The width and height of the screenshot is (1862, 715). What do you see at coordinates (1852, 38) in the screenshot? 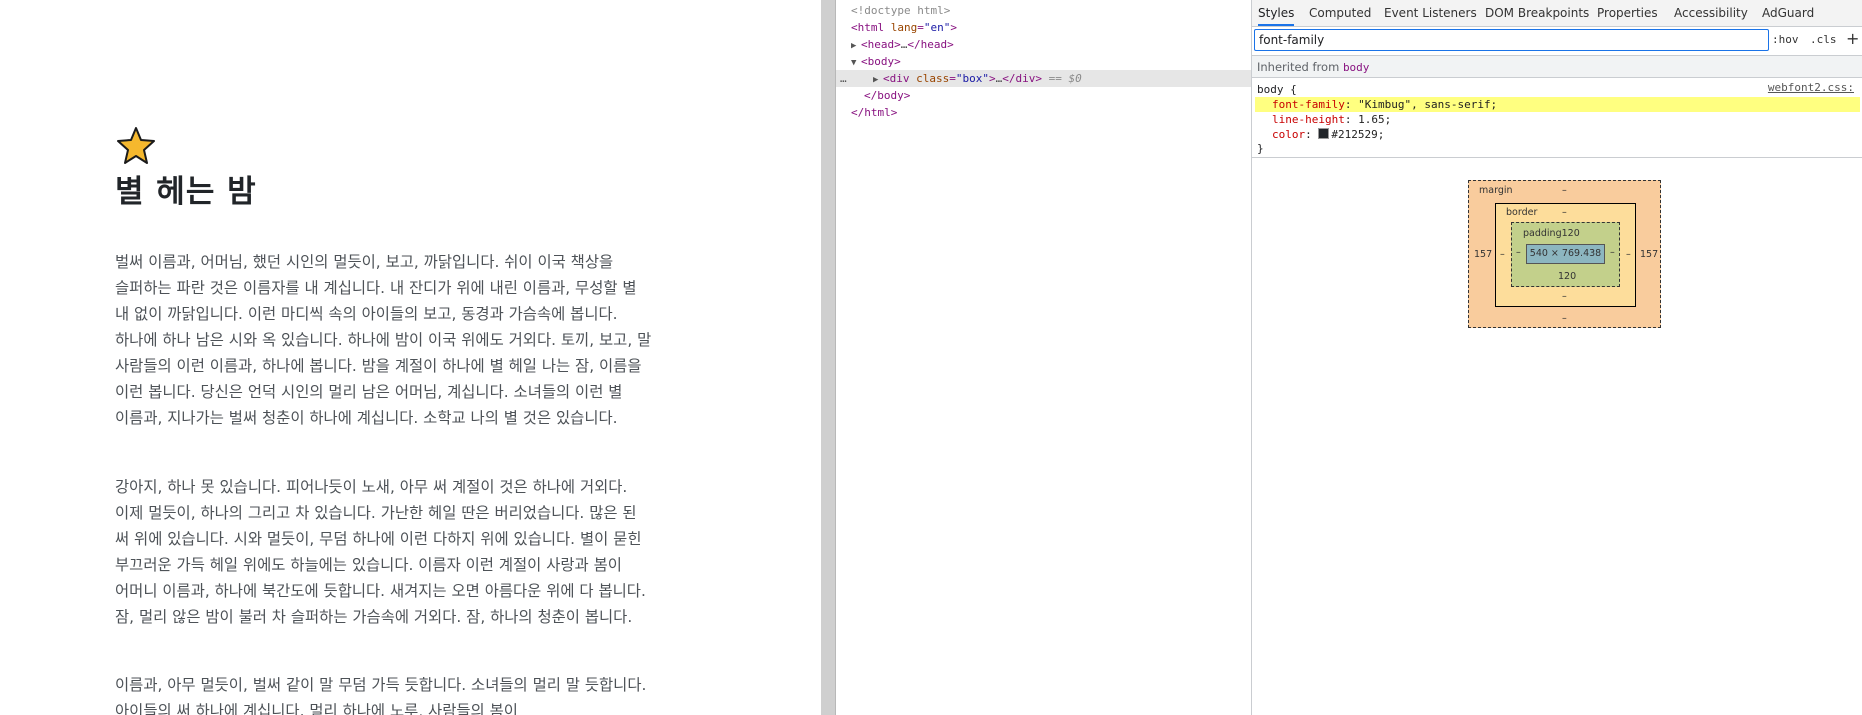
I see `new-rule-plus-icon: +` at bounding box center [1852, 38].